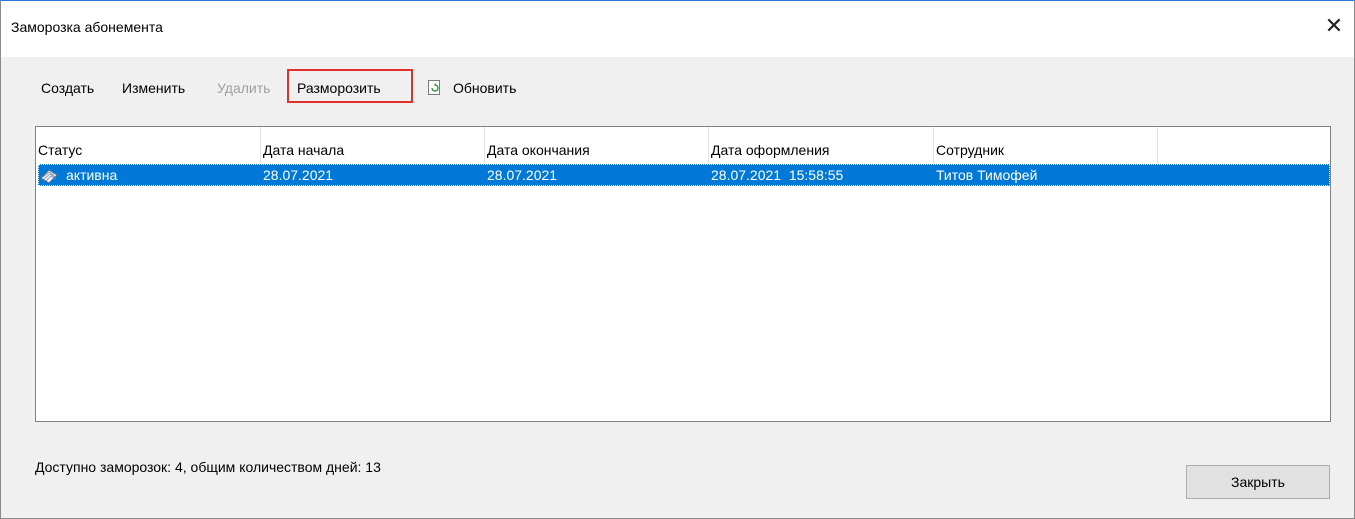 The height and width of the screenshot is (519, 1355). I want to click on cell-employee: Титов Тимофей, so click(987, 175).